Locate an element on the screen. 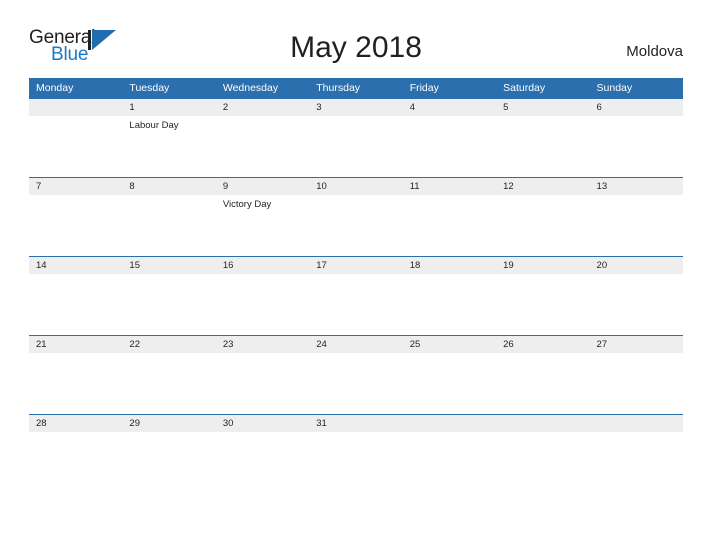  calendar-day-cell: 29 is located at coordinates (169, 453).